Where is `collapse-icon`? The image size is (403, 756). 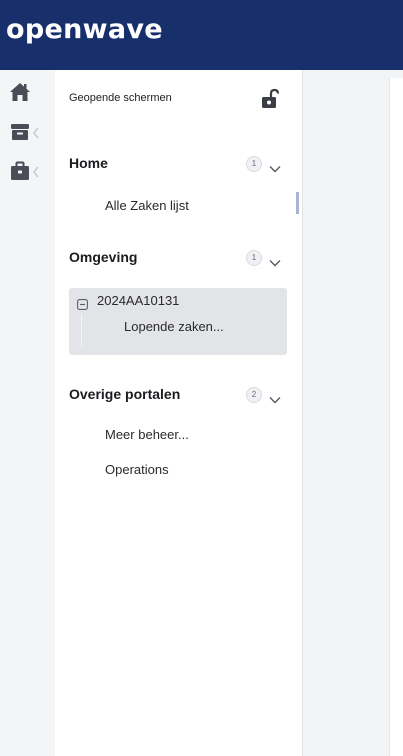
collapse-icon is located at coordinates (82, 303).